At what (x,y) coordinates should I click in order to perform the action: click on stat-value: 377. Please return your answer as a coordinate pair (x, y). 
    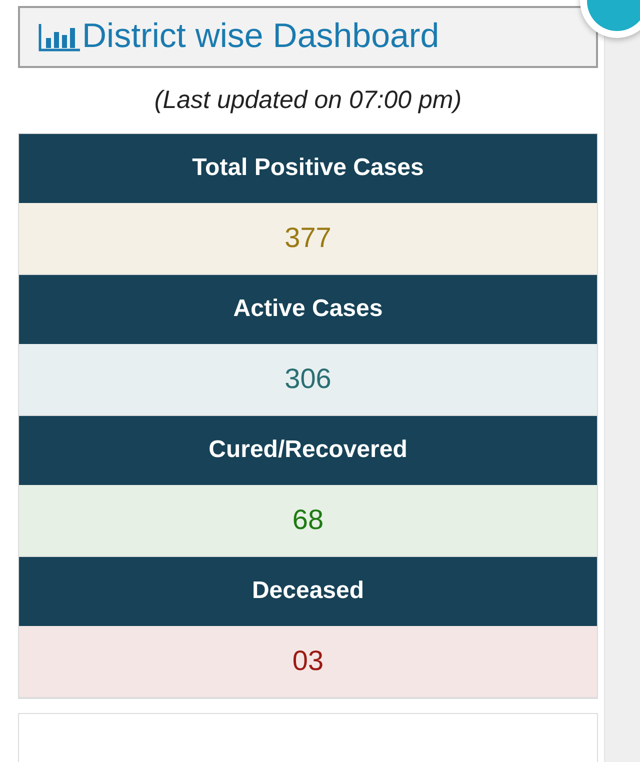
    Looking at the image, I should click on (308, 238).